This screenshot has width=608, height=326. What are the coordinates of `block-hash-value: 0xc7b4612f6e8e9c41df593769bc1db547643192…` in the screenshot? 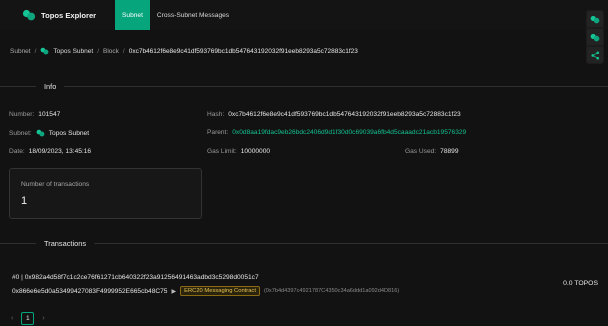 It's located at (344, 114).